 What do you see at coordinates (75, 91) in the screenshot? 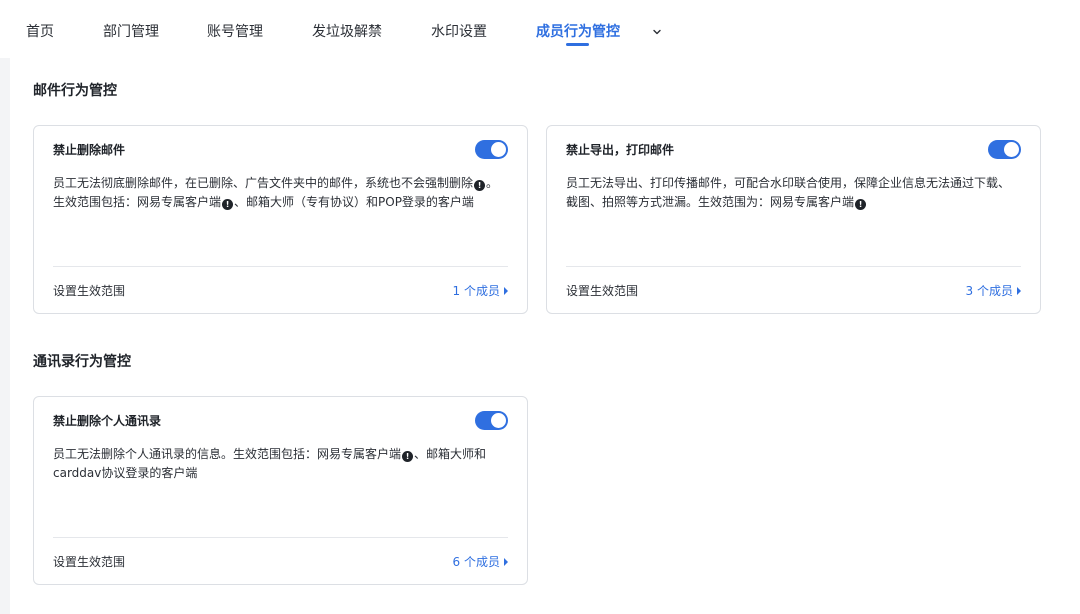
I see `section-title-mail-control: 邮件行为管控` at bounding box center [75, 91].